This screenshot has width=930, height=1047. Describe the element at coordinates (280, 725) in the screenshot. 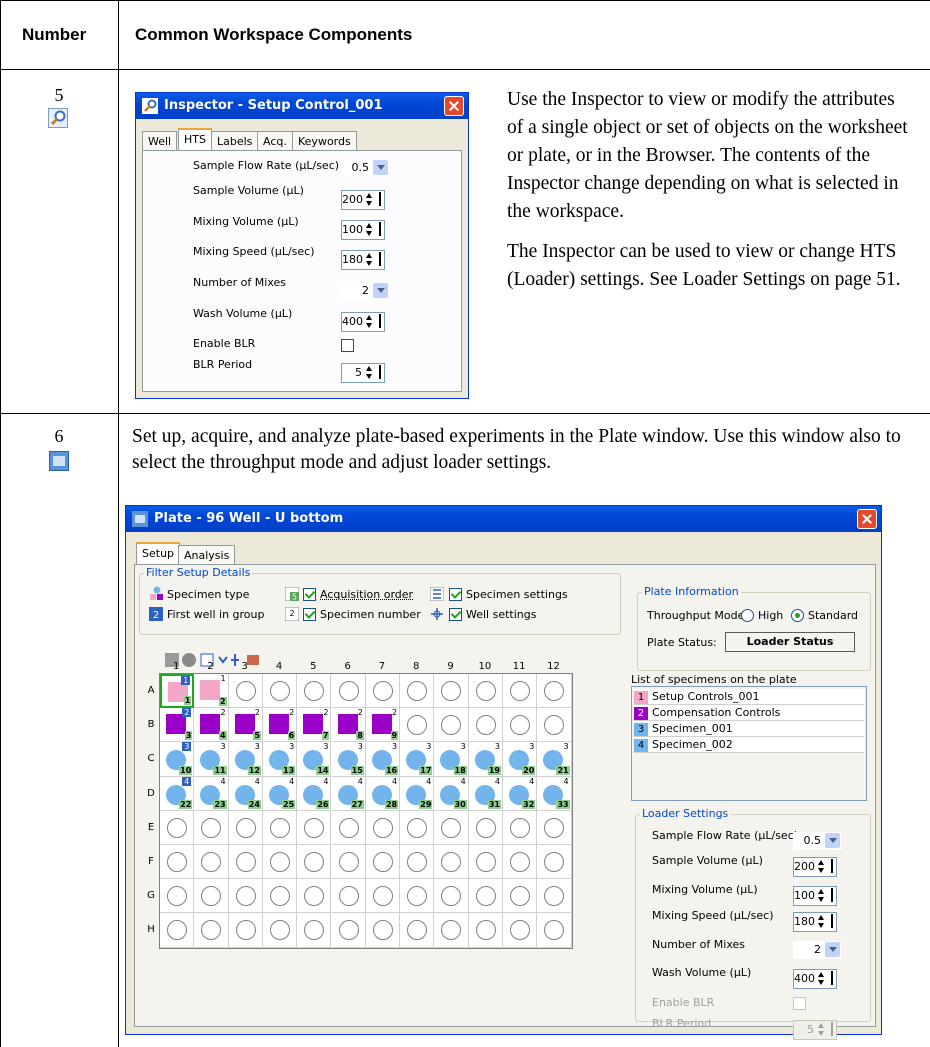

I see `well-B4: 26` at that location.